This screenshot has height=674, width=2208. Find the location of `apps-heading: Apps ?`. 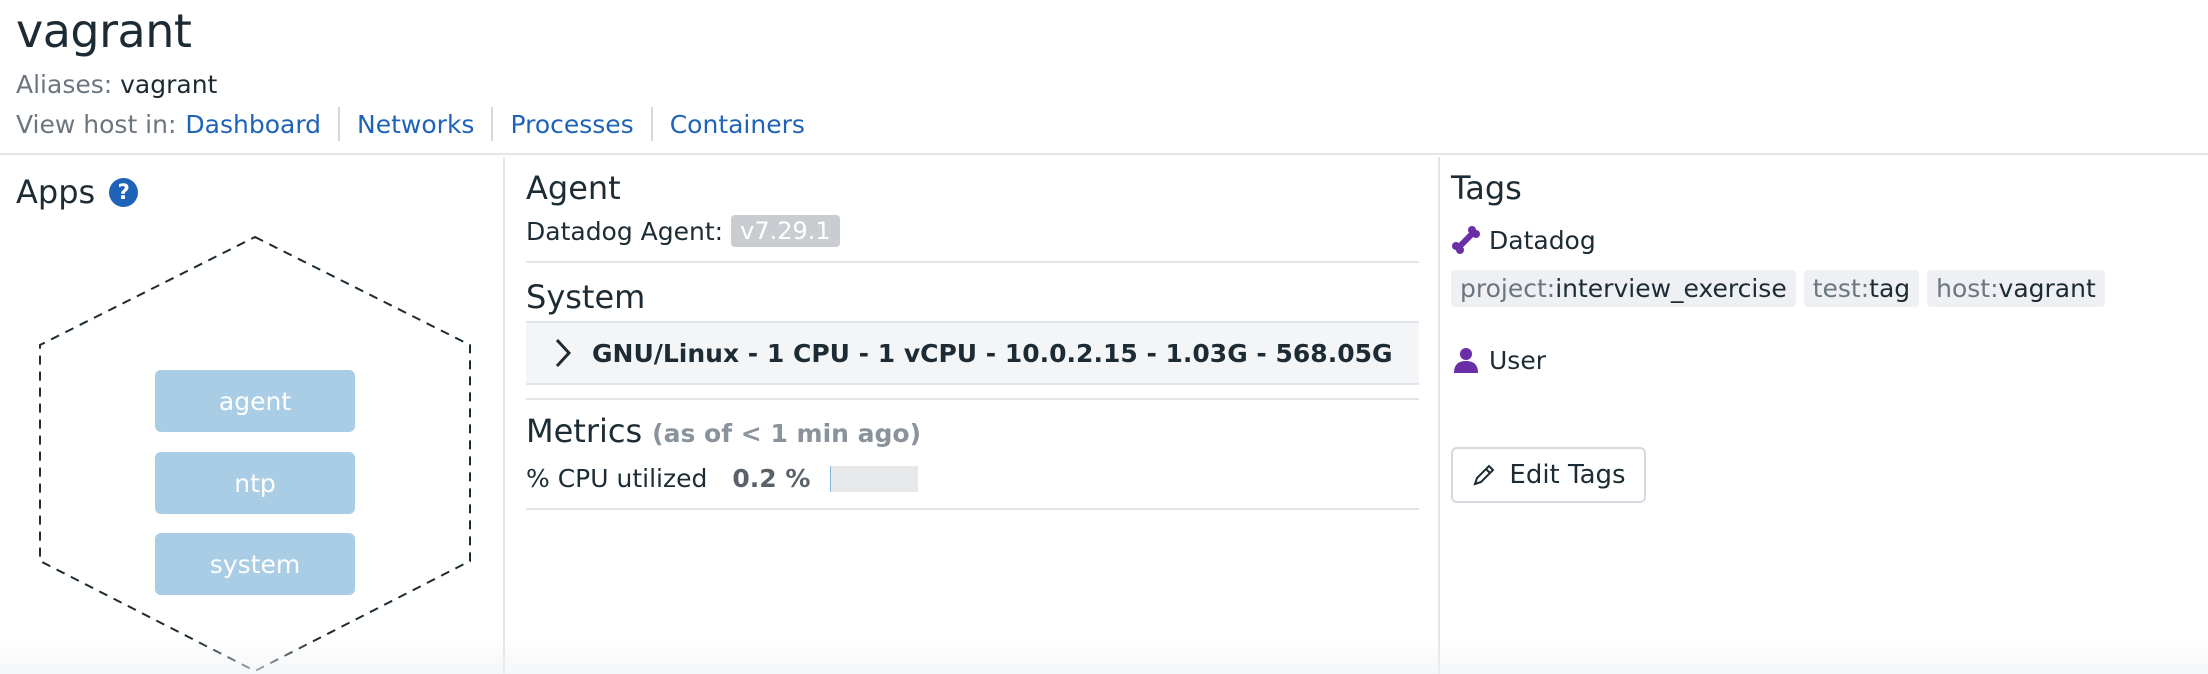

apps-heading: Apps ? is located at coordinates (77, 192).